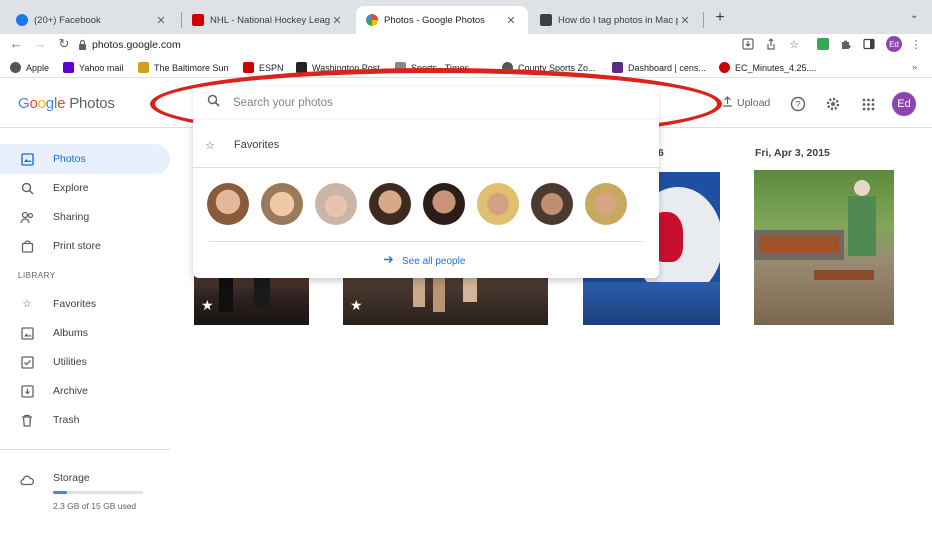 The image size is (932, 535). What do you see at coordinates (85, 217) in the screenshot?
I see `sidebar-item-sharing: Sharing` at bounding box center [85, 217].